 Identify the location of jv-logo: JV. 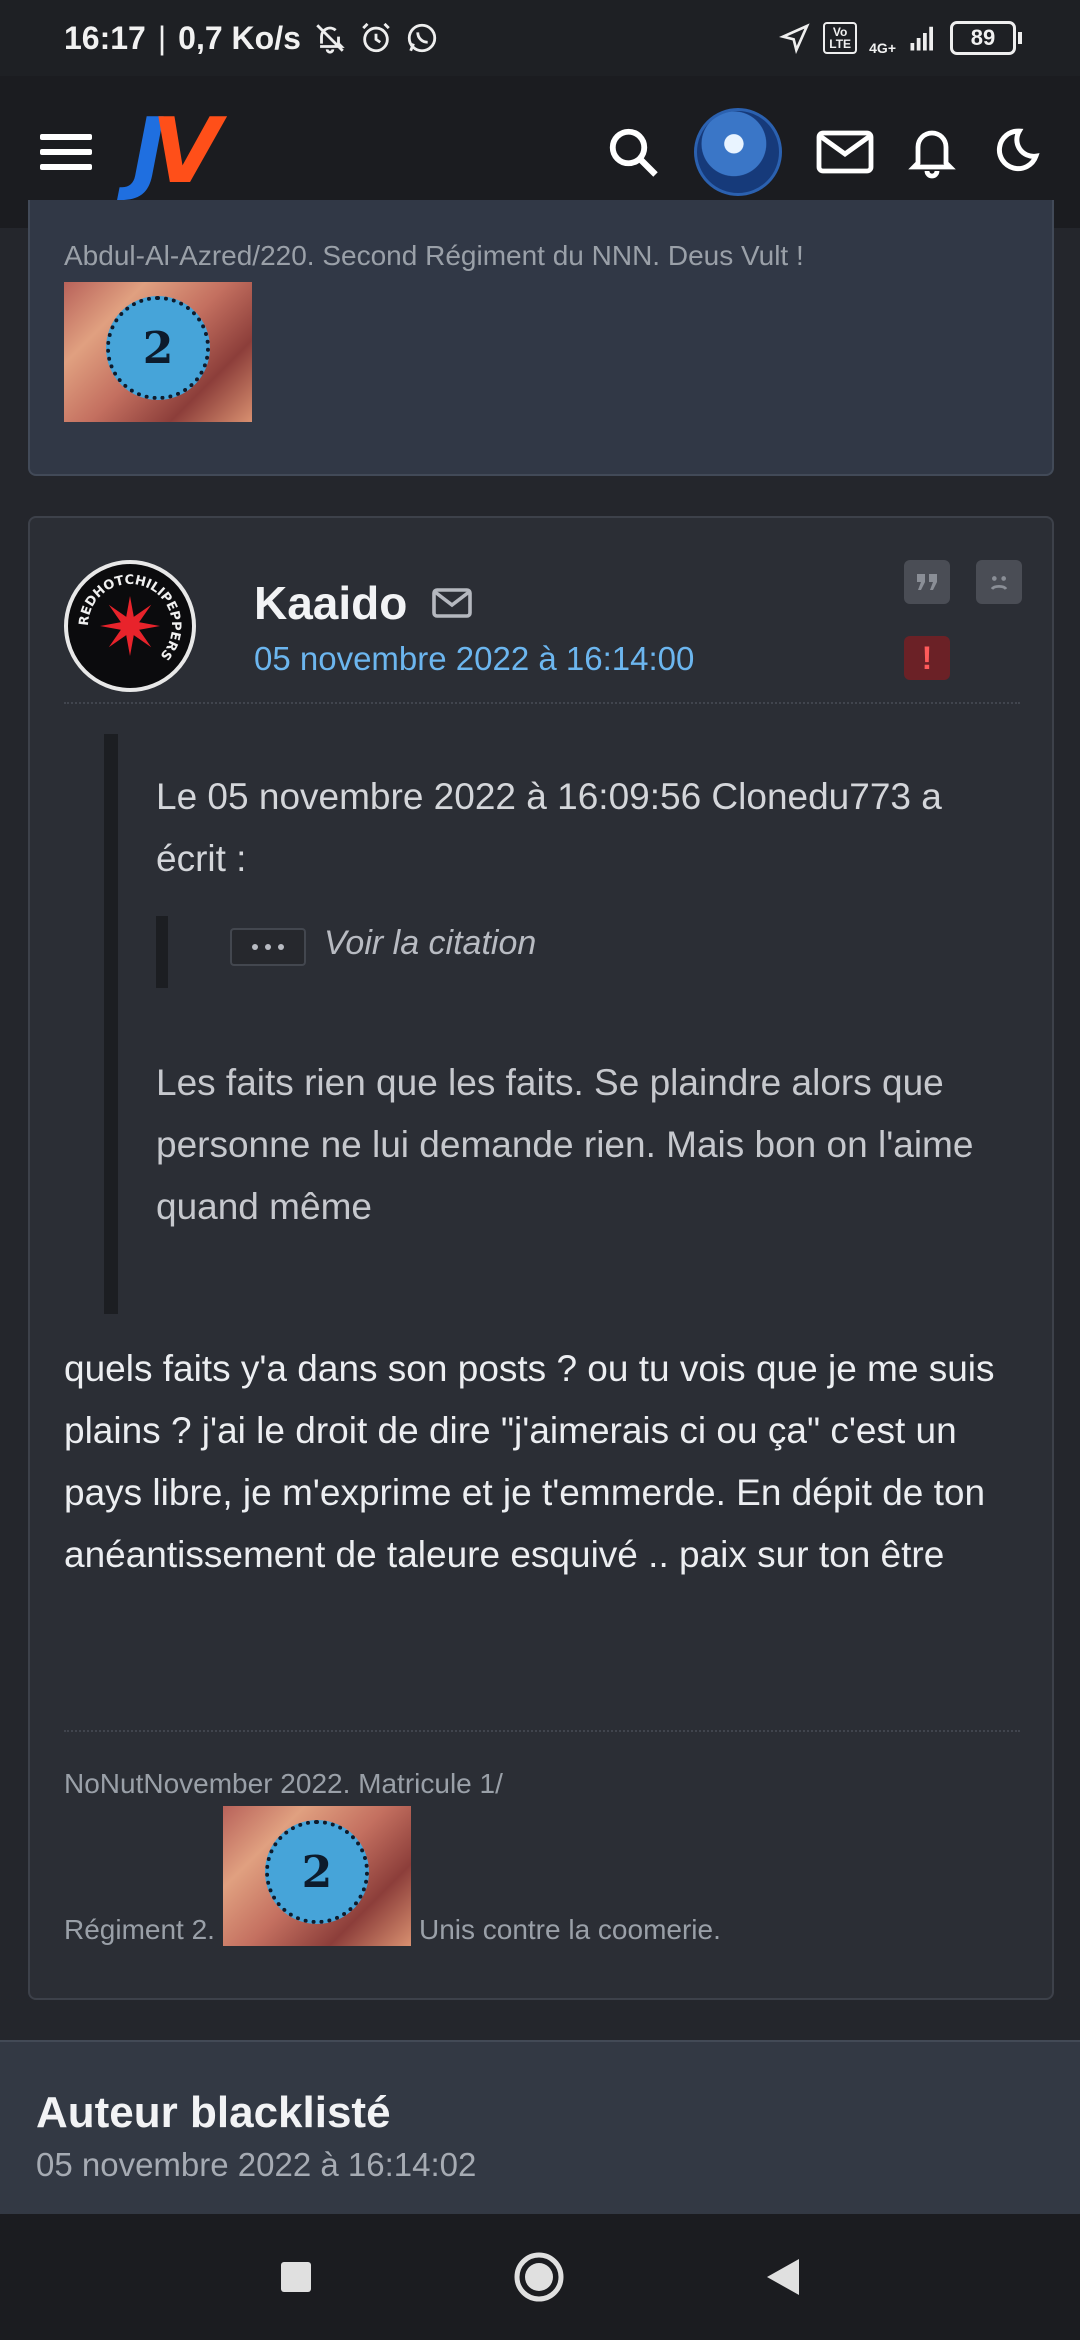
(176, 152).